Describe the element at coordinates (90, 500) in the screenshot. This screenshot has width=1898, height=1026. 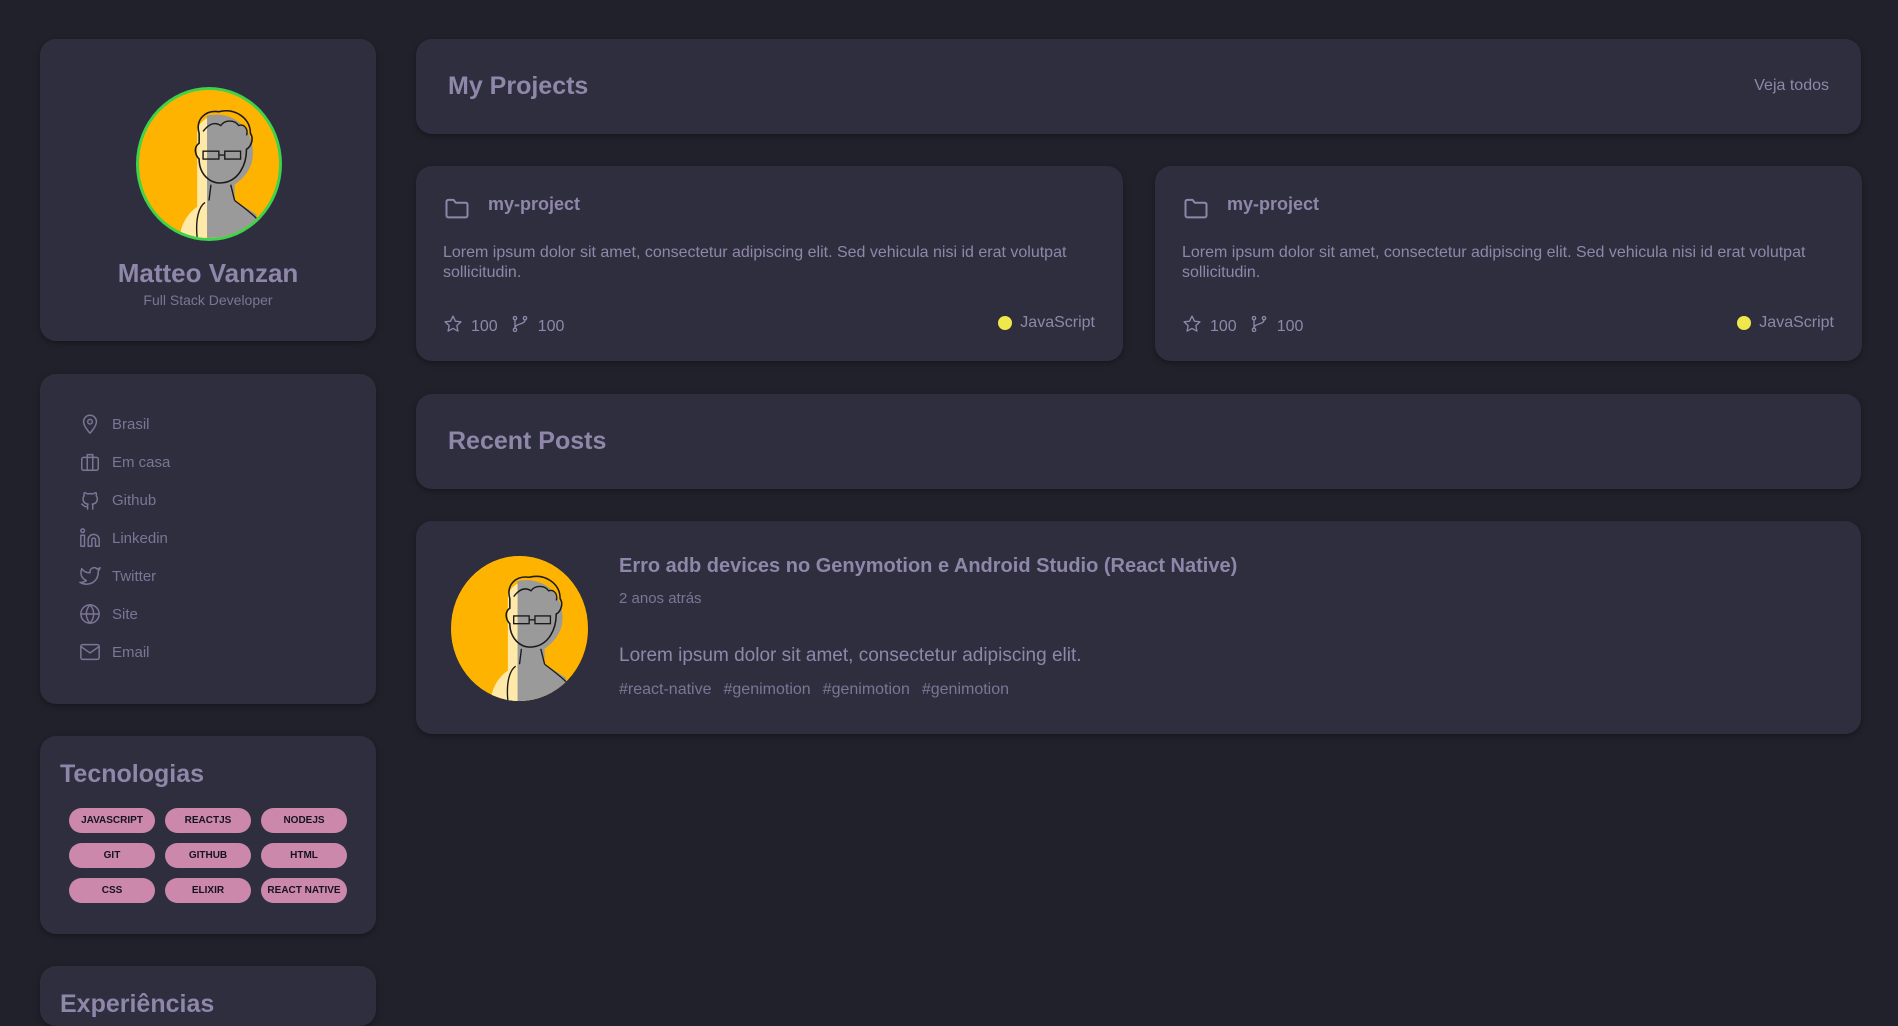
I see `github-icon` at that location.